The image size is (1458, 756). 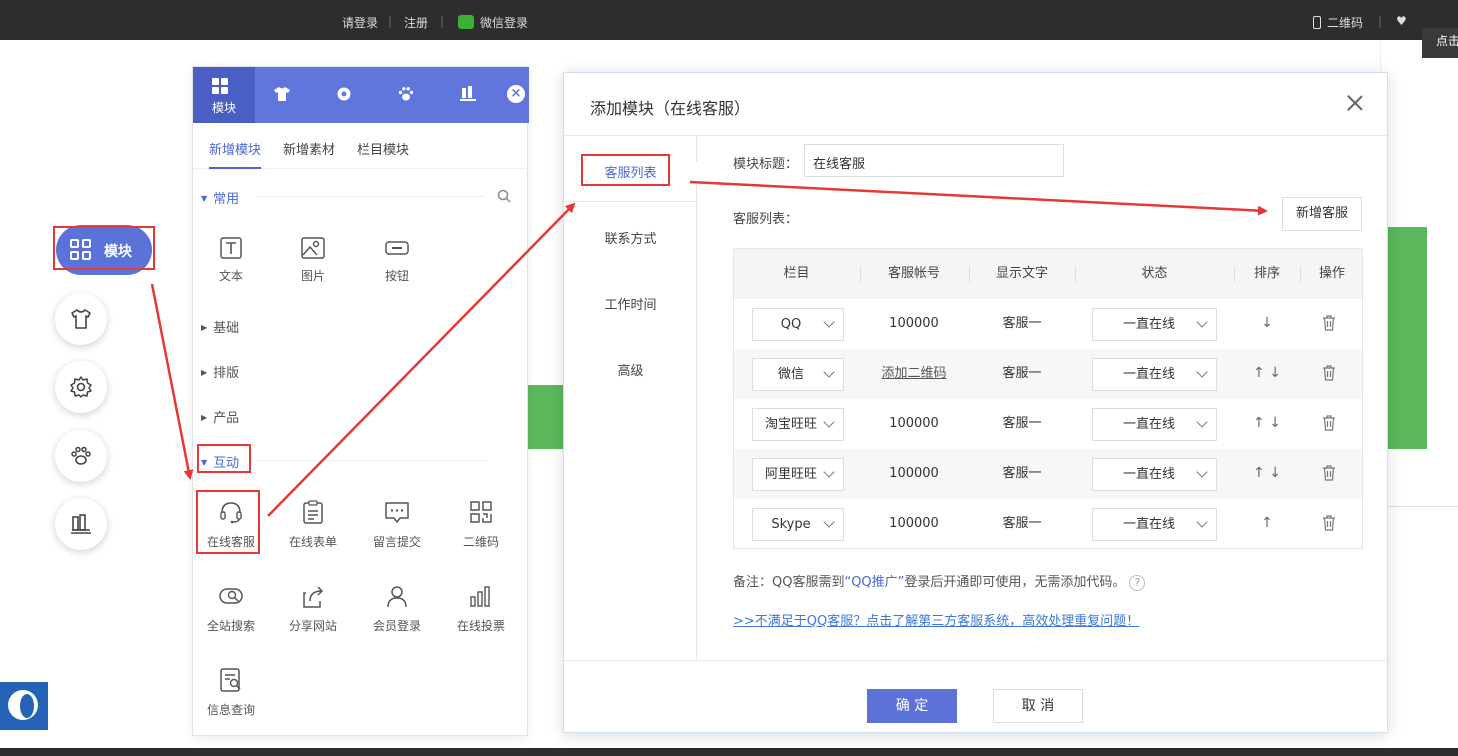 What do you see at coordinates (220, 416) in the screenshot?
I see `section-product: ▶ 产品` at bounding box center [220, 416].